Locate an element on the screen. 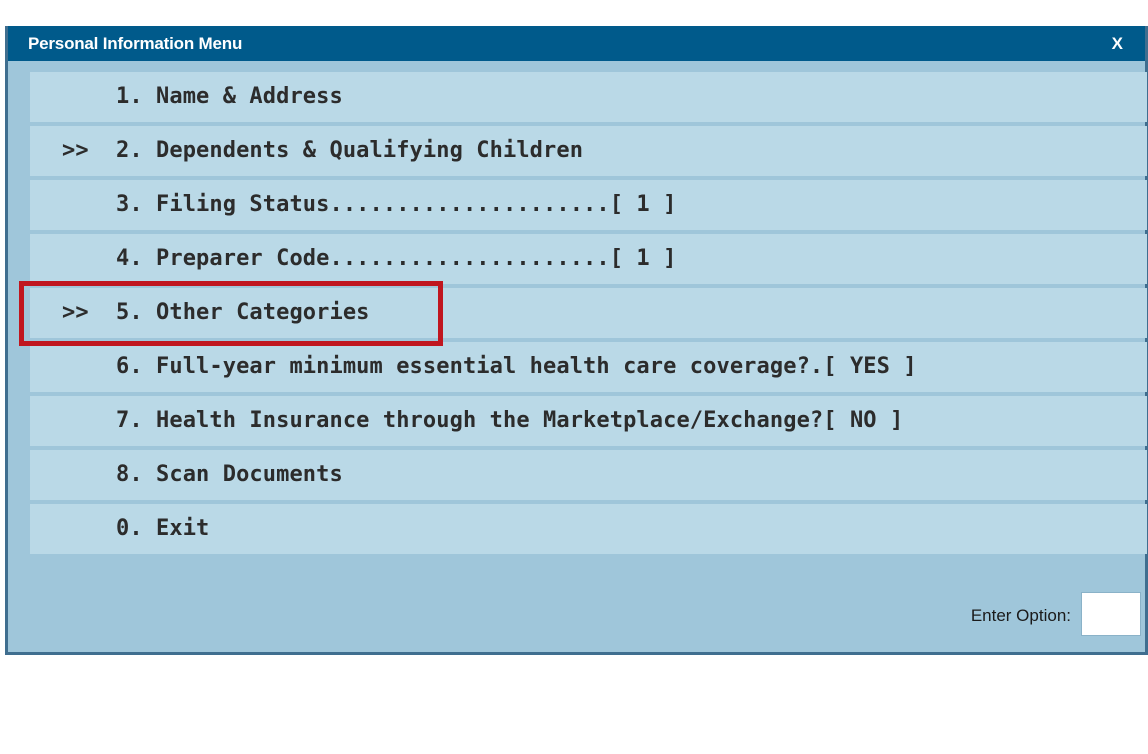 Image resolution: width=1148 pixels, height=754 pixels. menu-item-label: Filing Status.....................[ 1 ] is located at coordinates (416, 204).